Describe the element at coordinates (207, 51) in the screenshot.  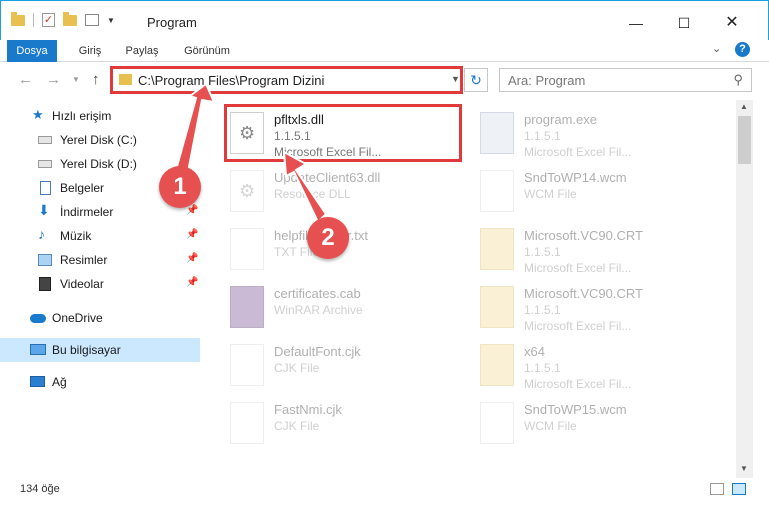
I see `tab-view: Görünüm` at that location.